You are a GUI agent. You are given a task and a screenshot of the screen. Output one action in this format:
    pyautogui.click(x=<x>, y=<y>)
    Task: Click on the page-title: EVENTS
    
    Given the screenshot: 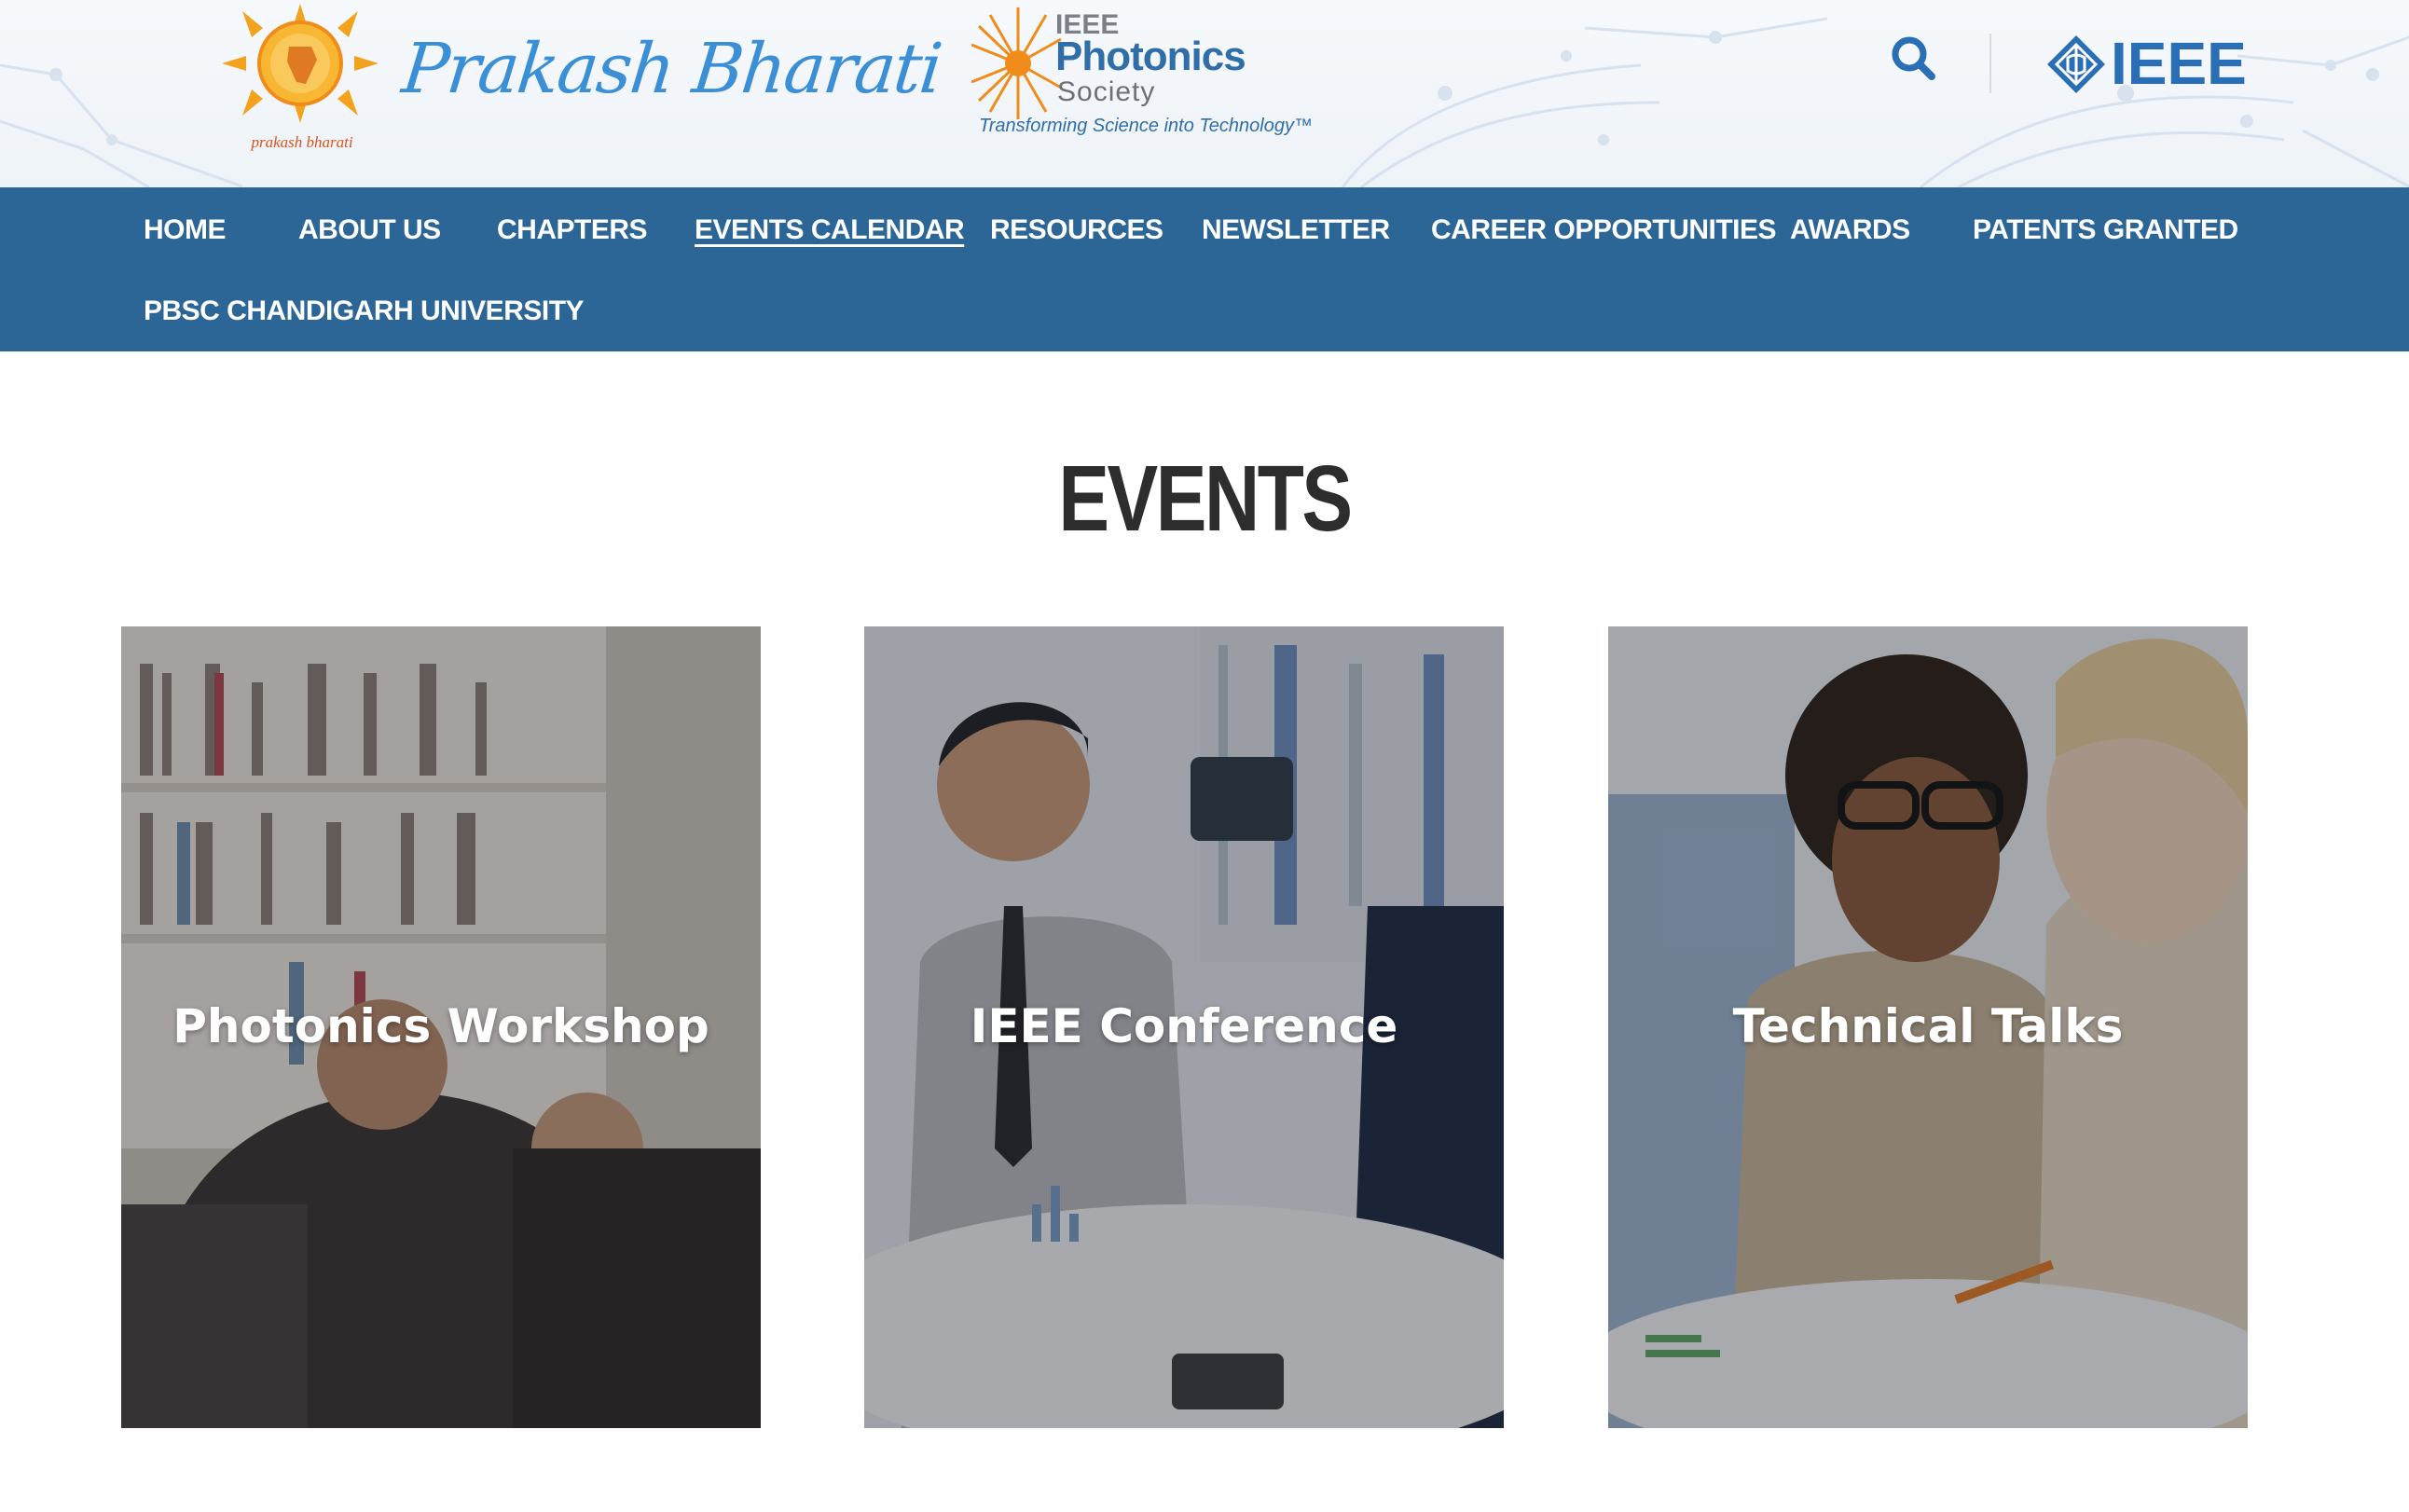 What is the action you would take?
    pyautogui.click(x=1205, y=499)
    